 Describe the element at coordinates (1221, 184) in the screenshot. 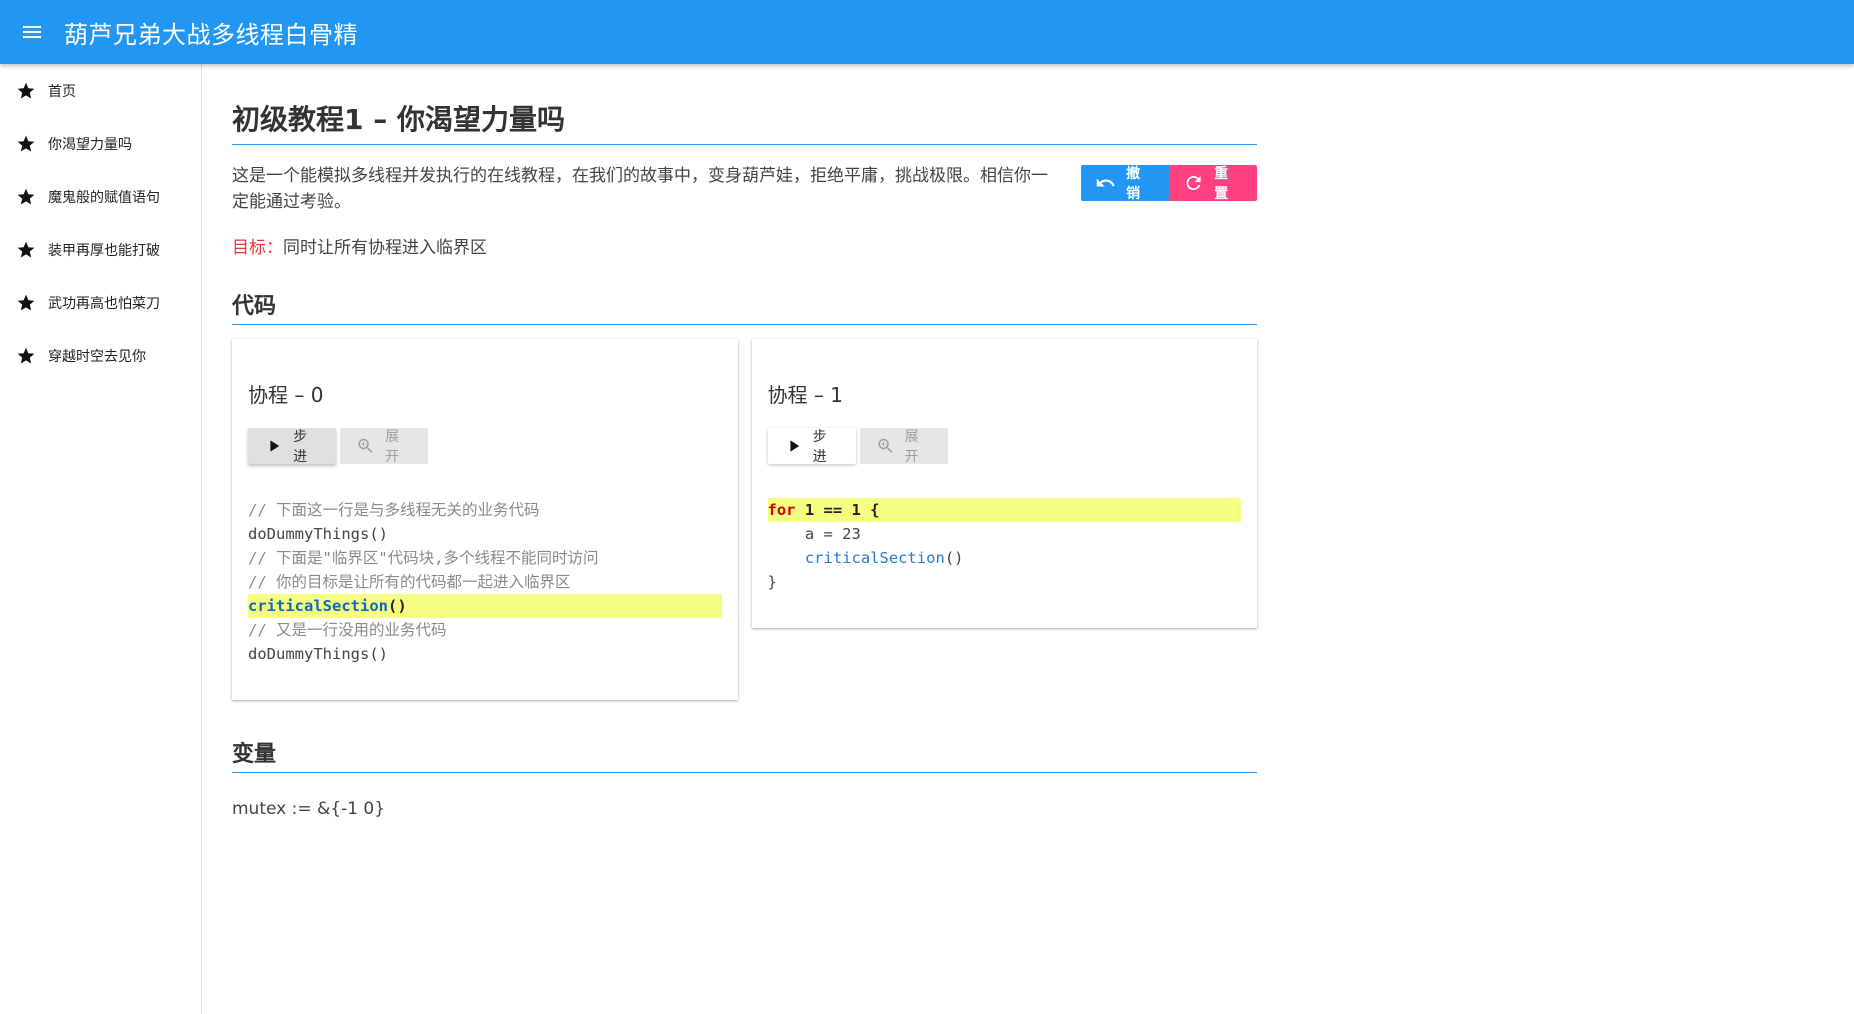

I see `reset-label: 重置` at that location.